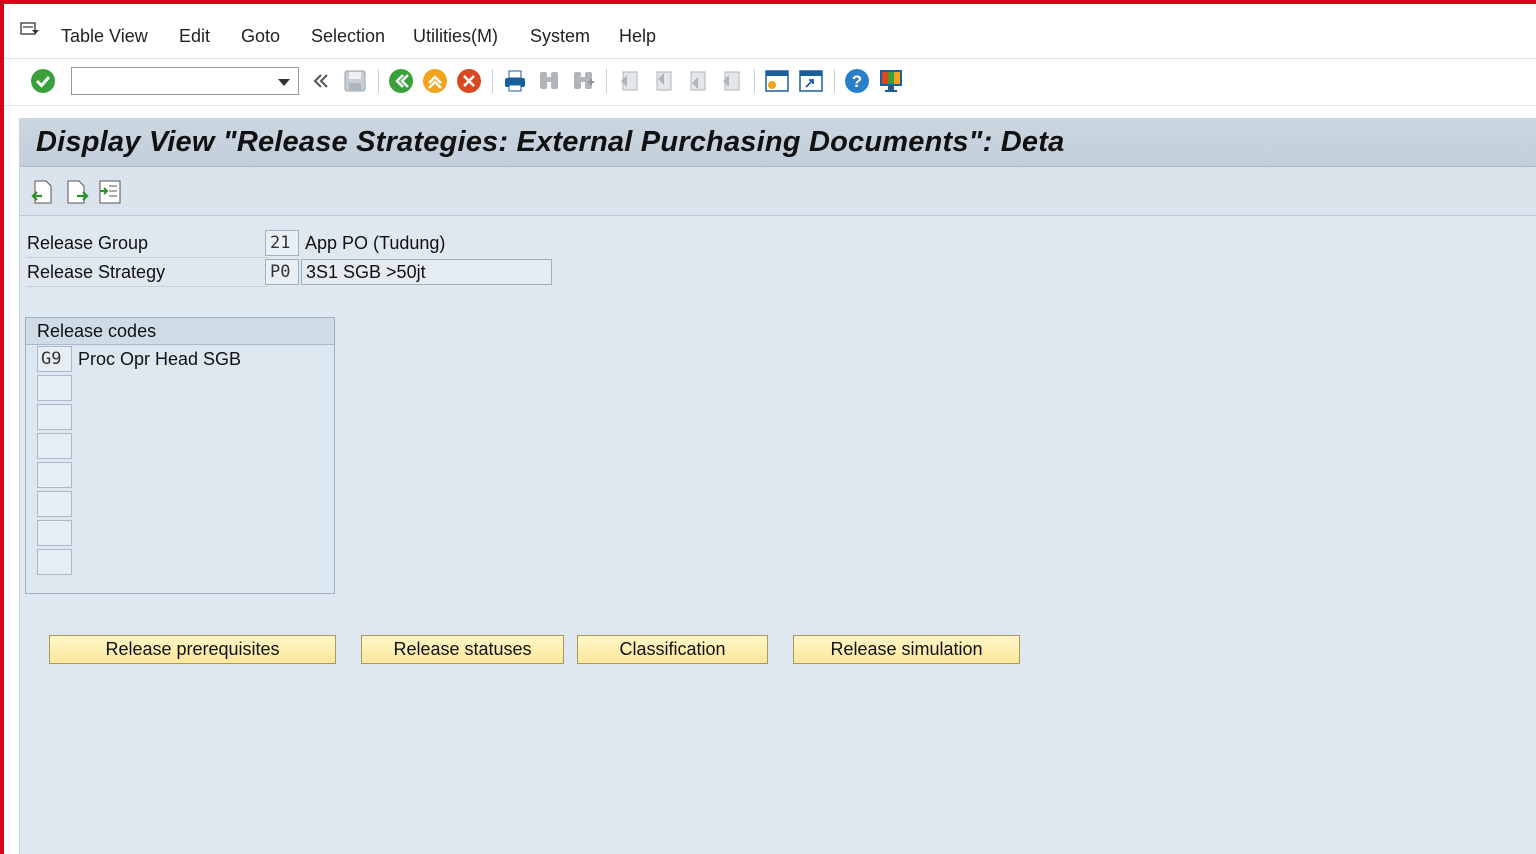 This screenshot has height=854, width=1536. I want to click on next-page-icon, so click(697, 81).